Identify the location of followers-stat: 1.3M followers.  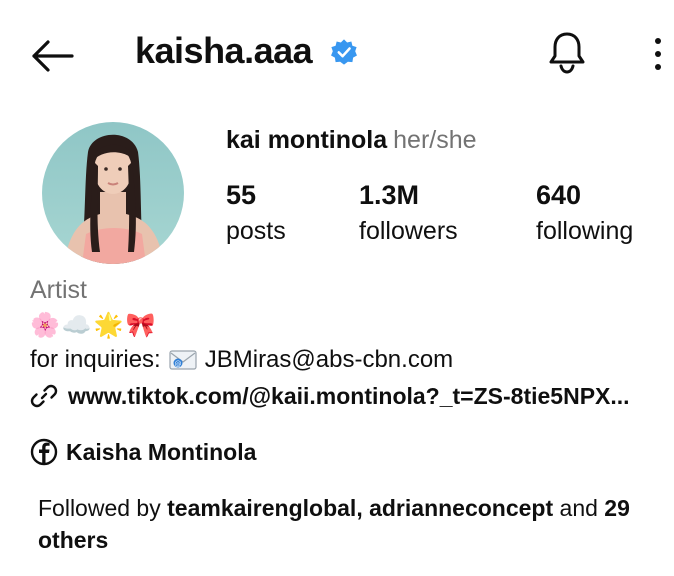
(408, 214).